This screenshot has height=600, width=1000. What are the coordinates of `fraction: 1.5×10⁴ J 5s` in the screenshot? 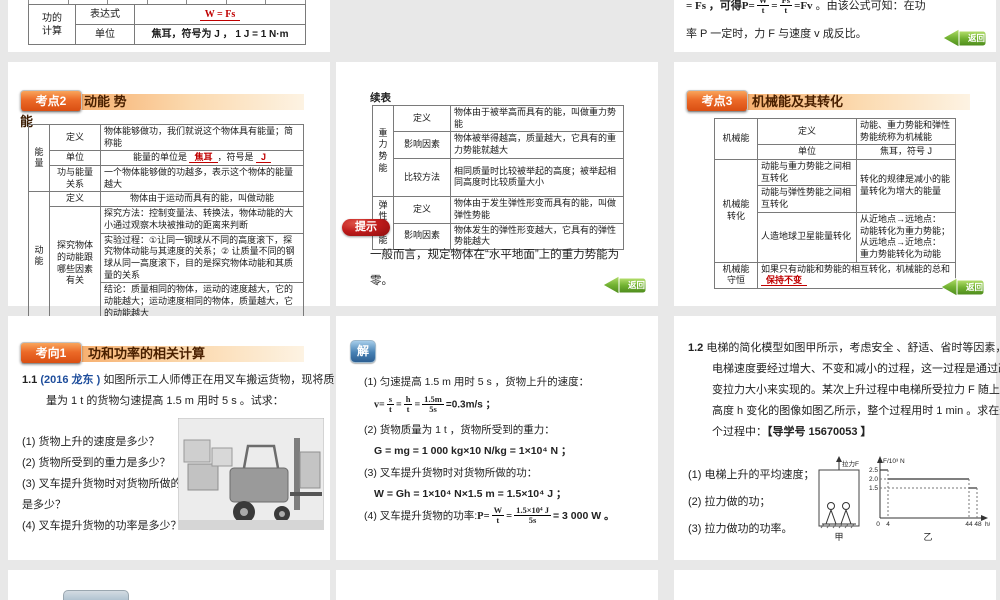 It's located at (532, 515).